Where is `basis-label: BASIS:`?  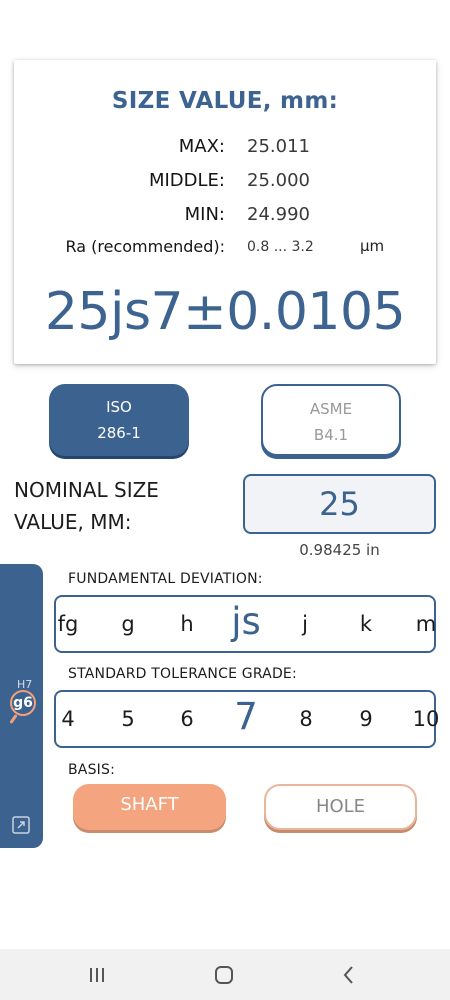
basis-label: BASIS: is located at coordinates (92, 770).